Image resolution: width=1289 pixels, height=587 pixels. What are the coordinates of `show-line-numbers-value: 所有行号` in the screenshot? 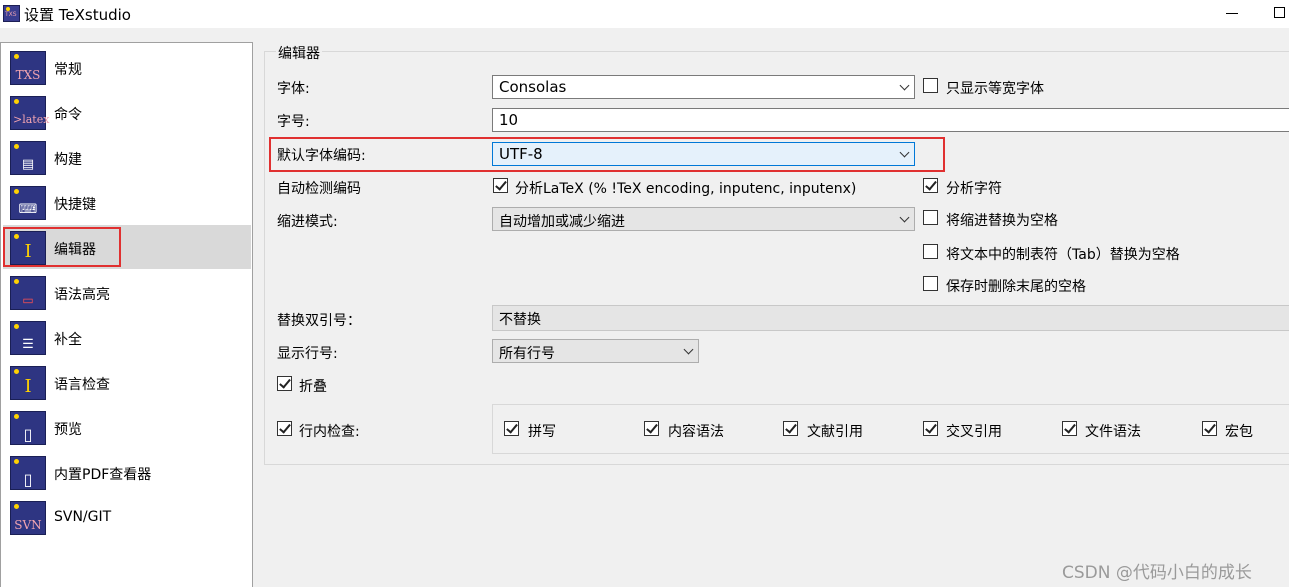 It's located at (527, 354).